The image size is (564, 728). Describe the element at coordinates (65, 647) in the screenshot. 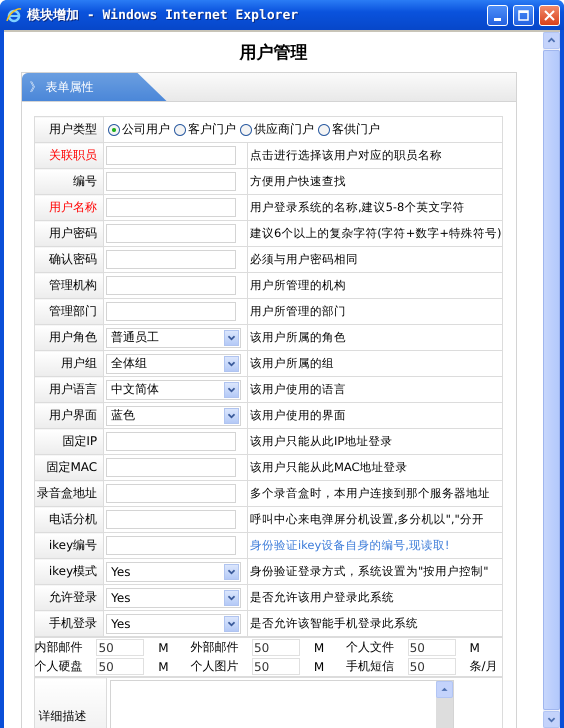

I see `quota-label: 内部邮件` at that location.